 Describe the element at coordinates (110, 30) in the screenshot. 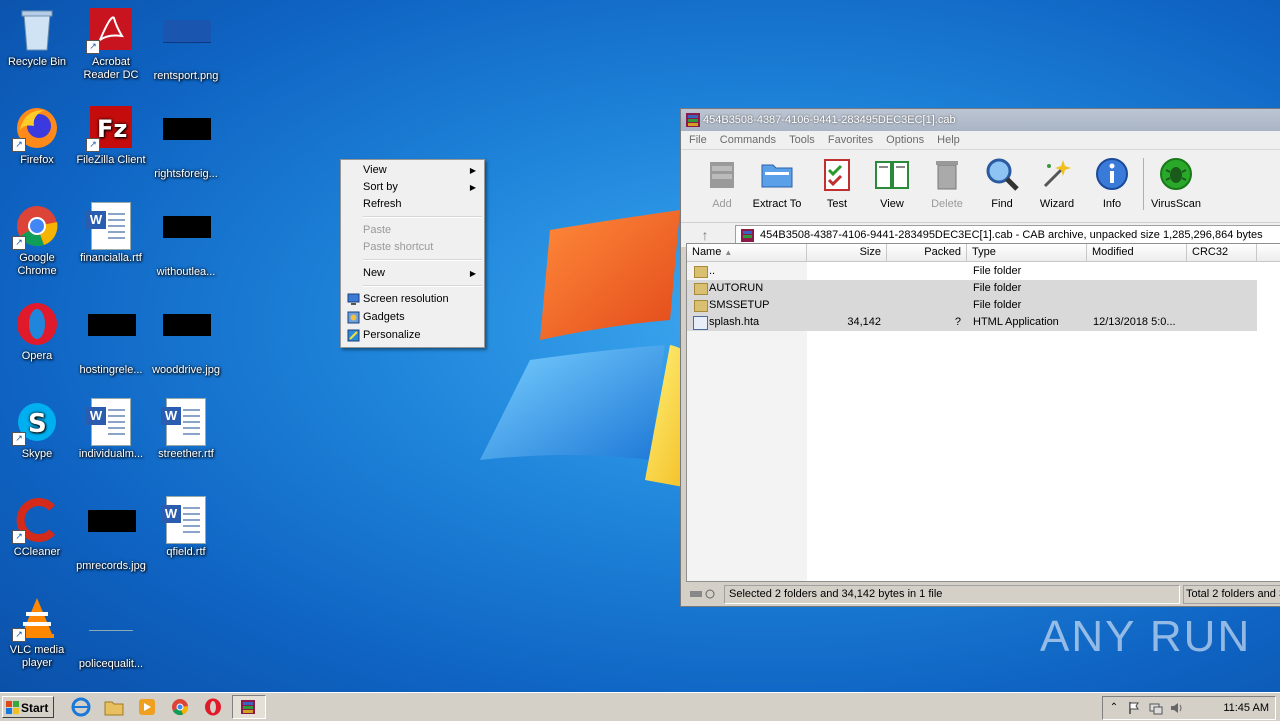

I see `acrobat-icon: ↗` at that location.